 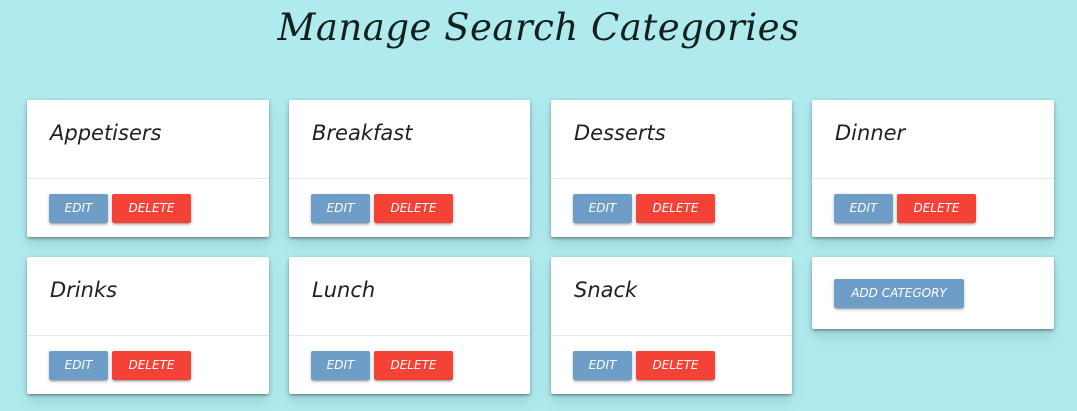 I want to click on add-category-button: ADD CATEGORY, so click(x=899, y=293).